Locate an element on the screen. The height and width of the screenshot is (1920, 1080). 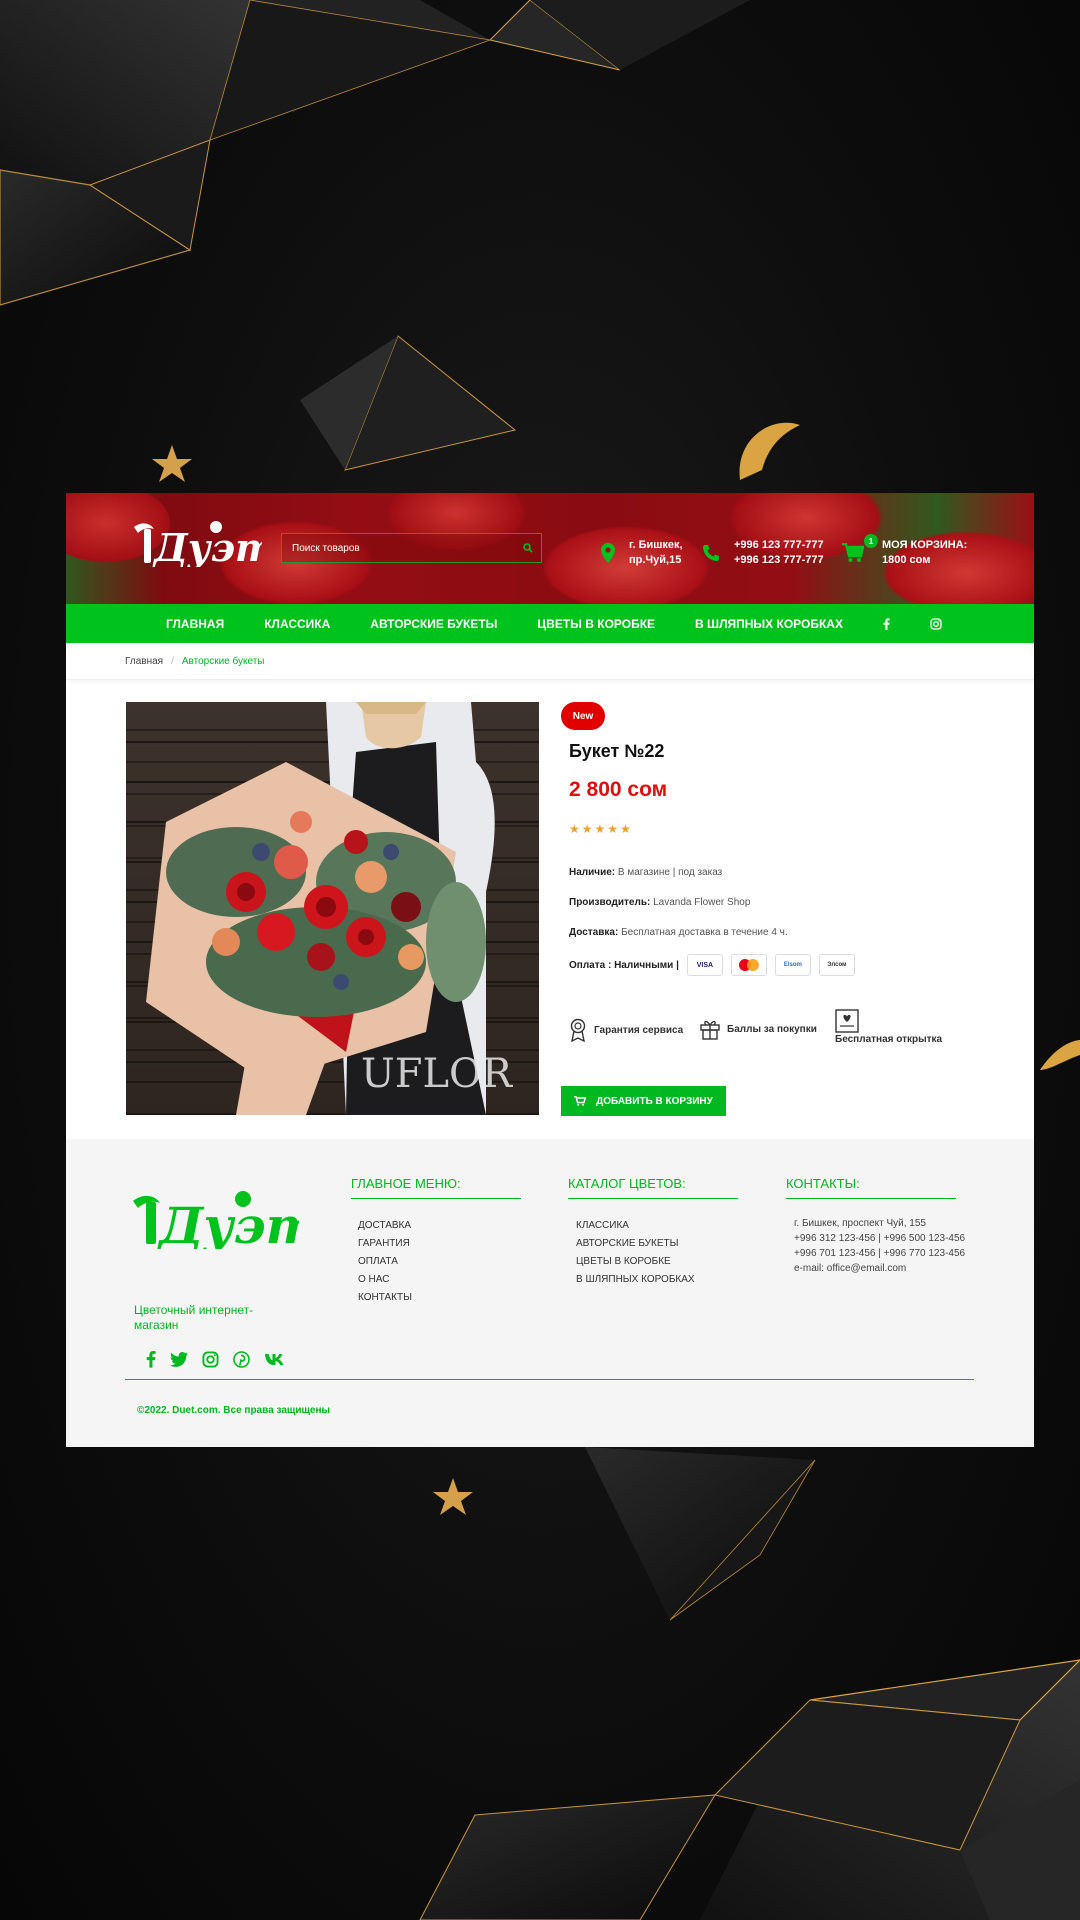
bouquet-image: UFLOR is located at coordinates (332, 908).